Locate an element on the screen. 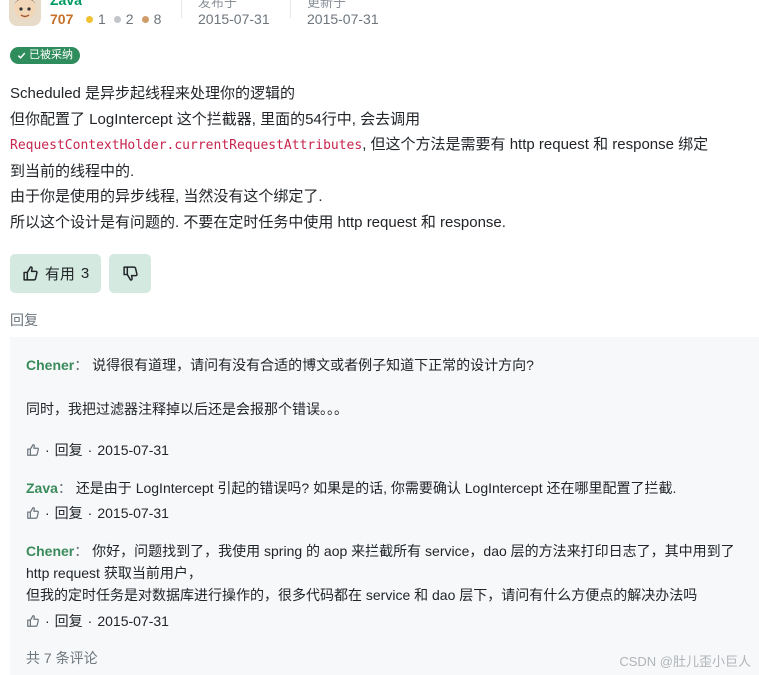 The image size is (759, 675). upvote-button: 有用 3 is located at coordinates (55, 273).